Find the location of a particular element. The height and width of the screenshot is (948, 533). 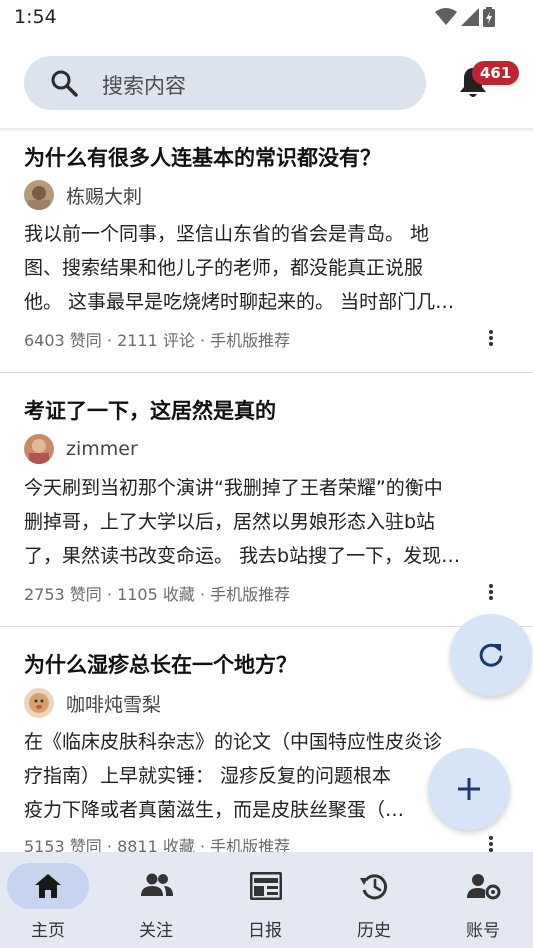

status-time: 1:54 is located at coordinates (35, 17).